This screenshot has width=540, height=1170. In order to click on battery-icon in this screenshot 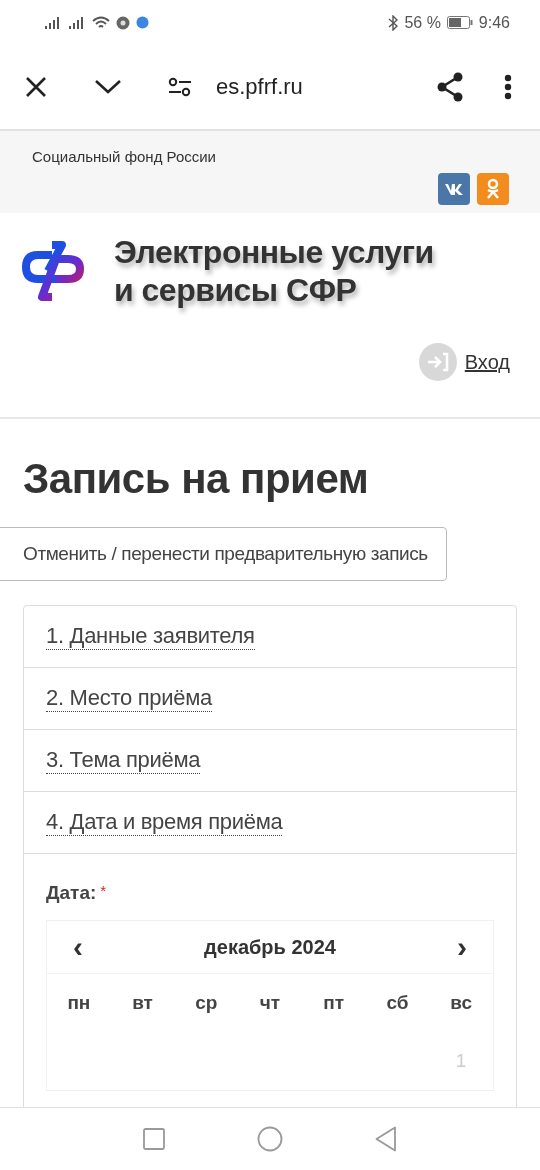, I will do `click(459, 22)`.